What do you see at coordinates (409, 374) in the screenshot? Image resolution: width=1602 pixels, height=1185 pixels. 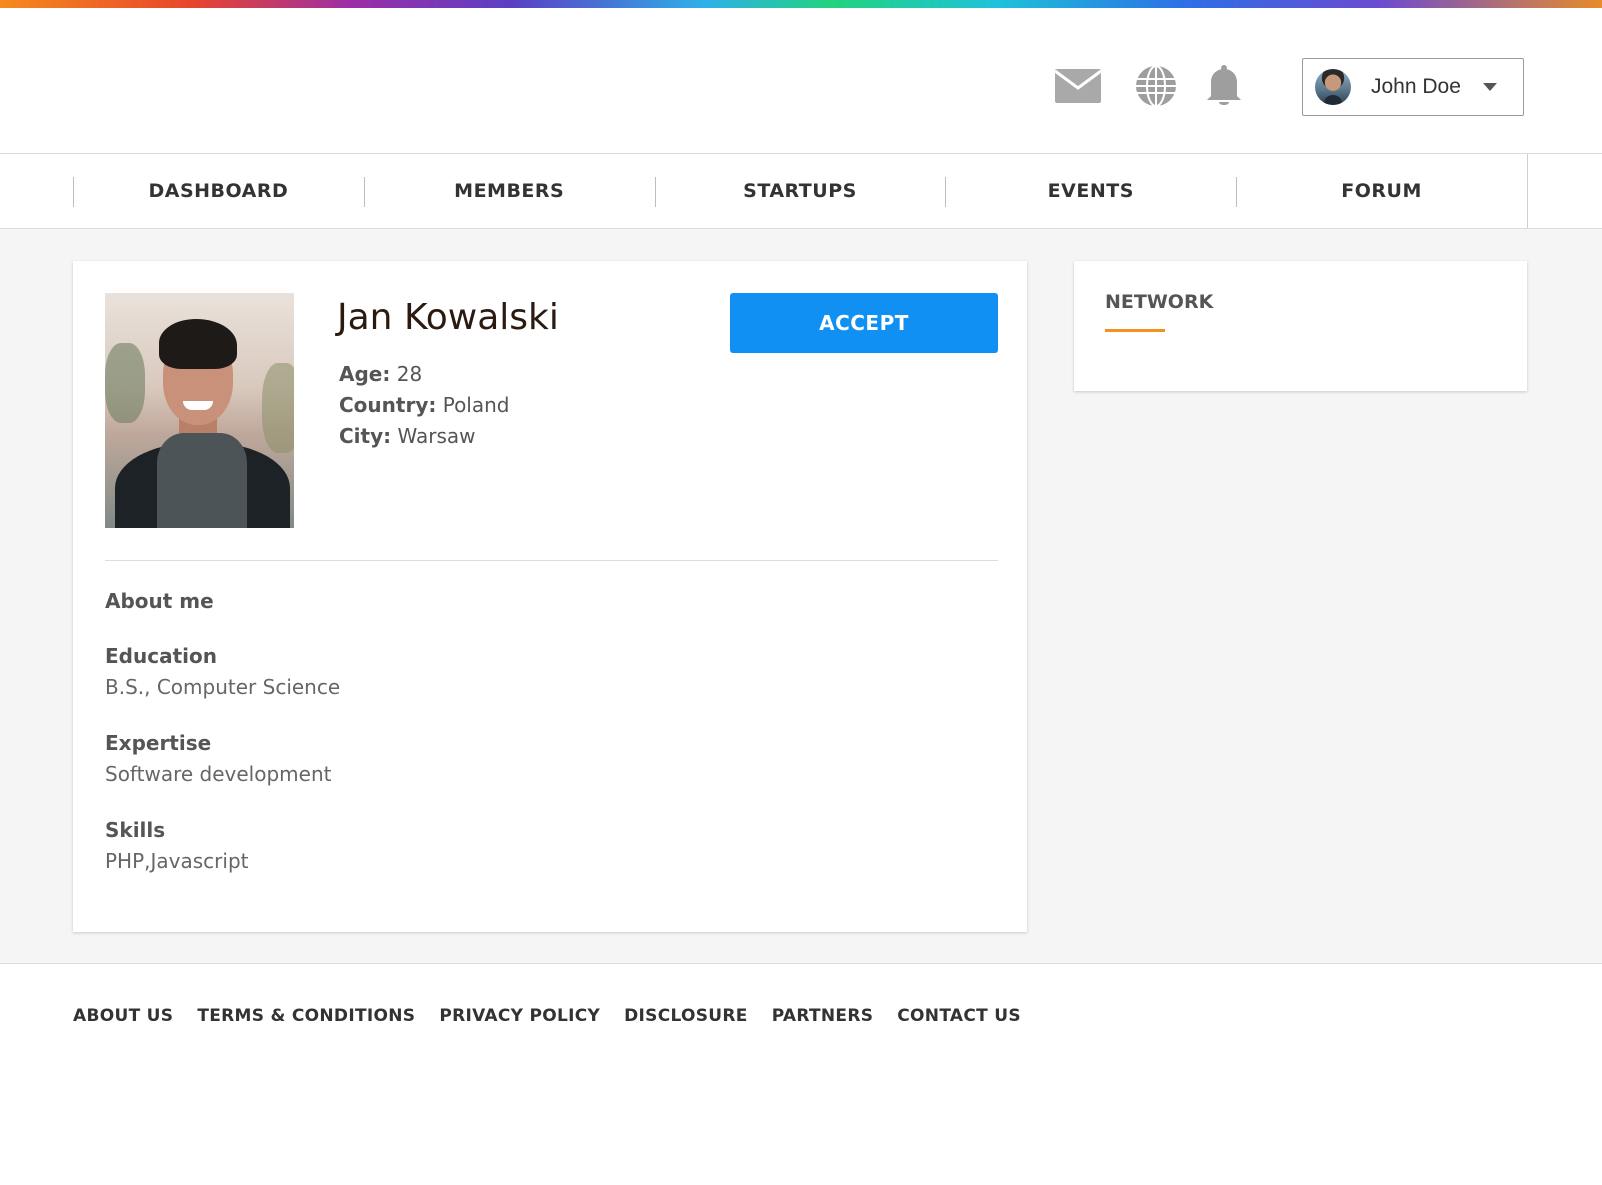 I see `fact-value: 28` at bounding box center [409, 374].